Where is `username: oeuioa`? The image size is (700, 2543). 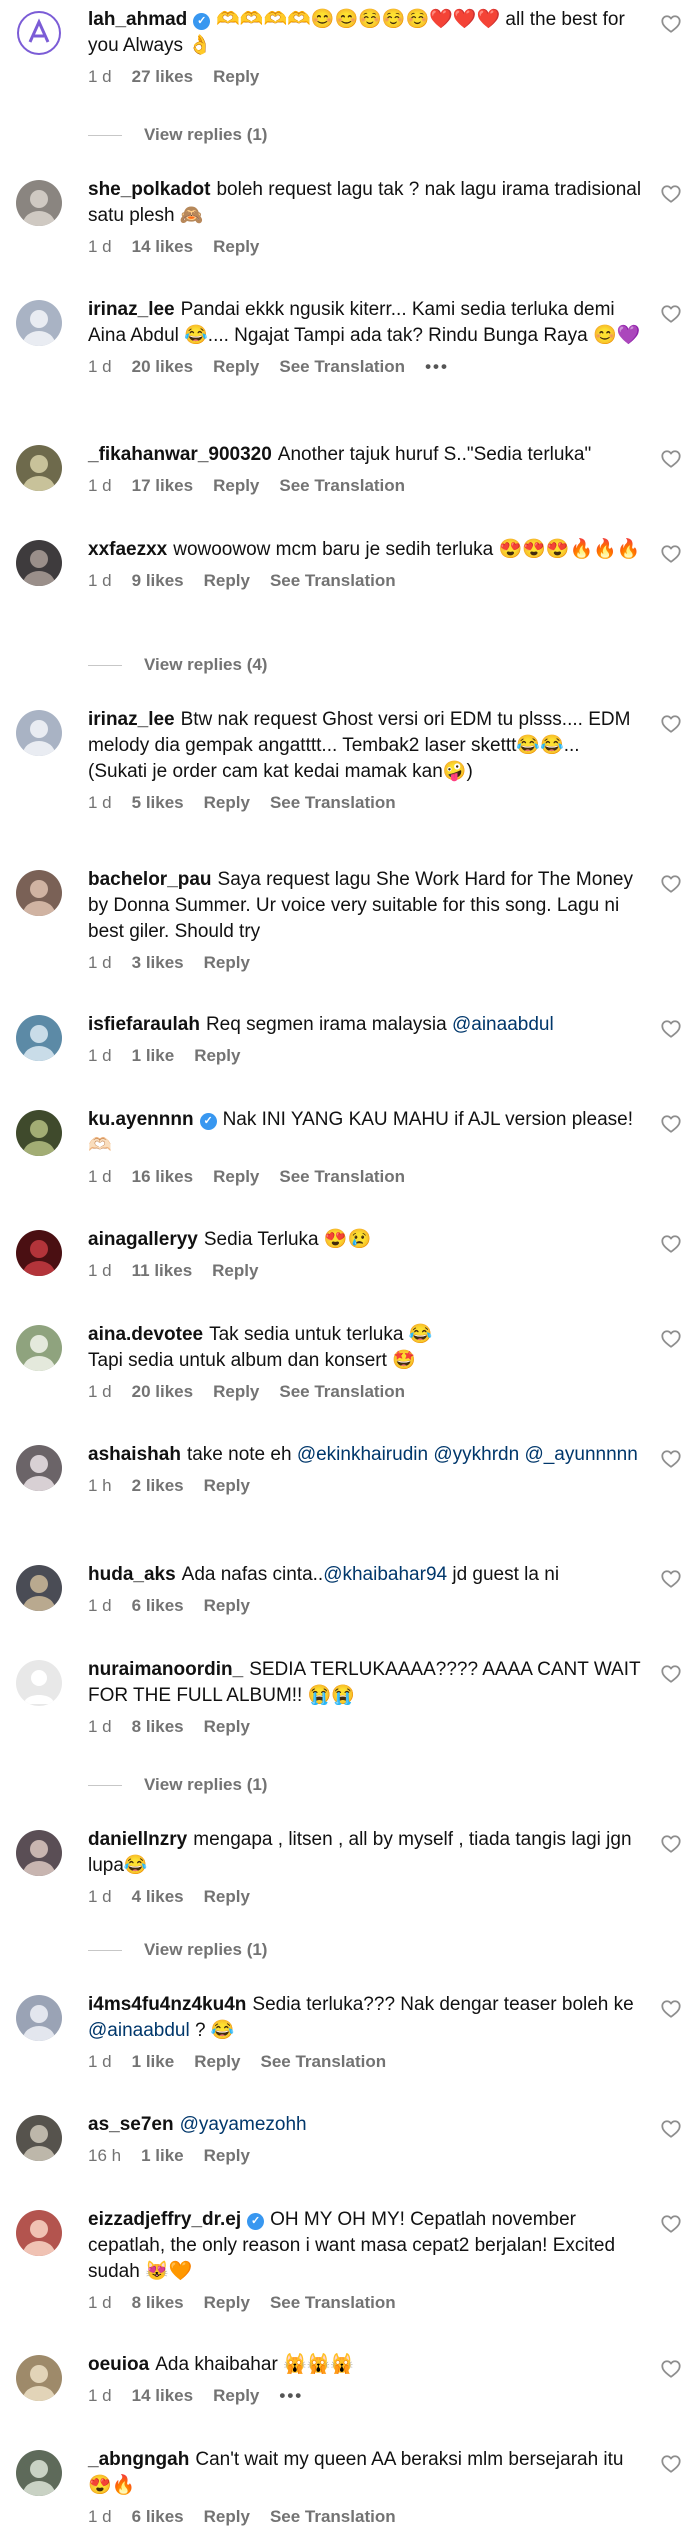 username: oeuioa is located at coordinates (118, 2364).